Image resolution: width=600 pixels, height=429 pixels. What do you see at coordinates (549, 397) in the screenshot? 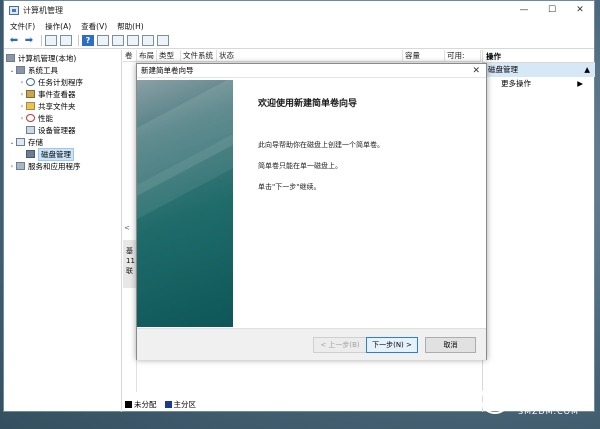
I see `watermark-text: 什么值得买` at bounding box center [549, 397].